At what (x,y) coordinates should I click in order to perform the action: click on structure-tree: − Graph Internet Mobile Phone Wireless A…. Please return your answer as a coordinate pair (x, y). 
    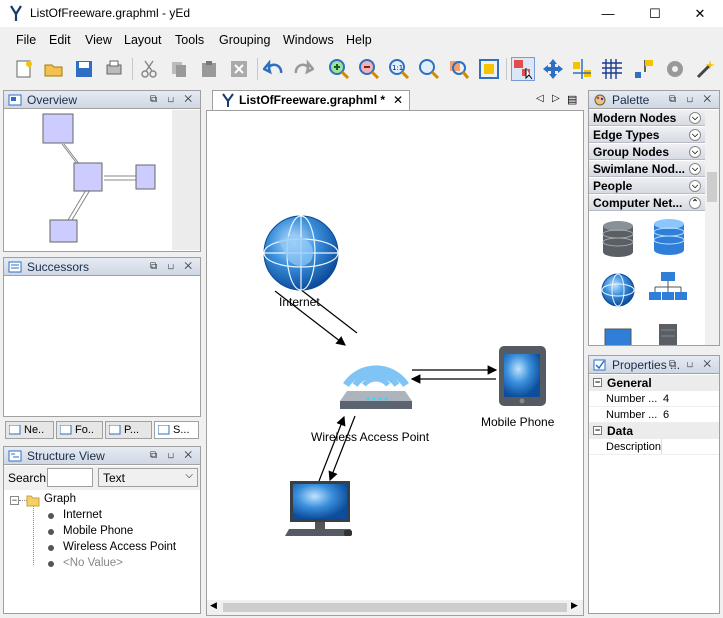
    Looking at the image, I should click on (102, 552).